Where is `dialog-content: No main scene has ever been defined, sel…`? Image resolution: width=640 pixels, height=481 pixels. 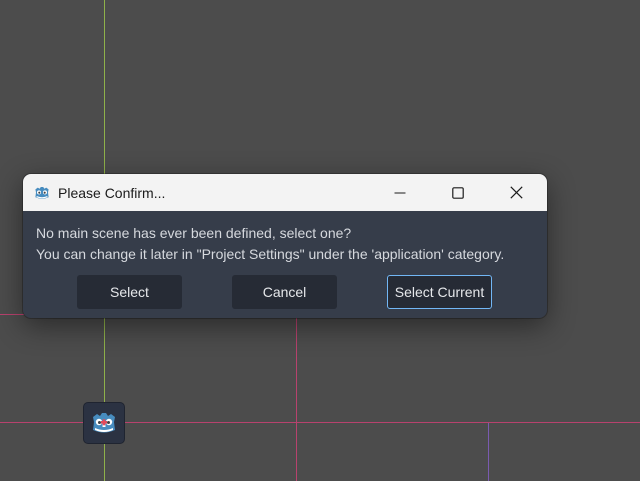
dialog-content: No main scene has ever been defined, sel… is located at coordinates (285, 238).